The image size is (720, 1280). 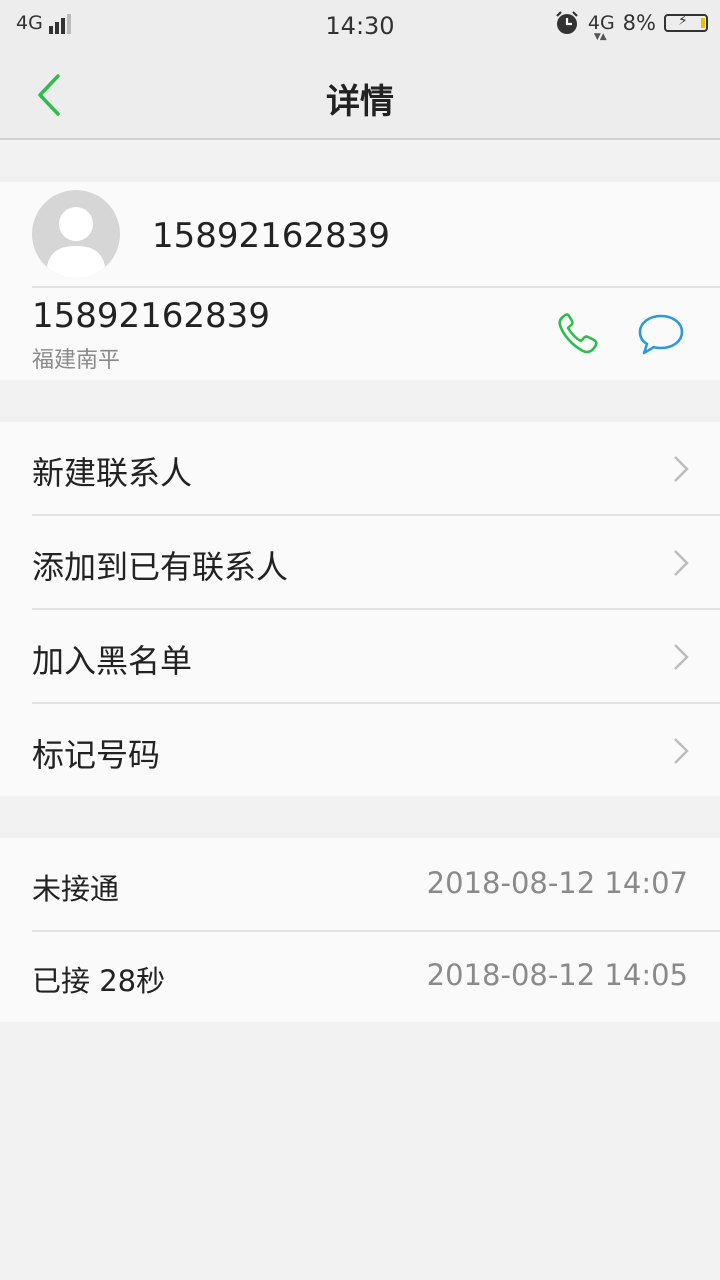 What do you see at coordinates (639, 23) in the screenshot?
I see `battery-percent: 8%` at bounding box center [639, 23].